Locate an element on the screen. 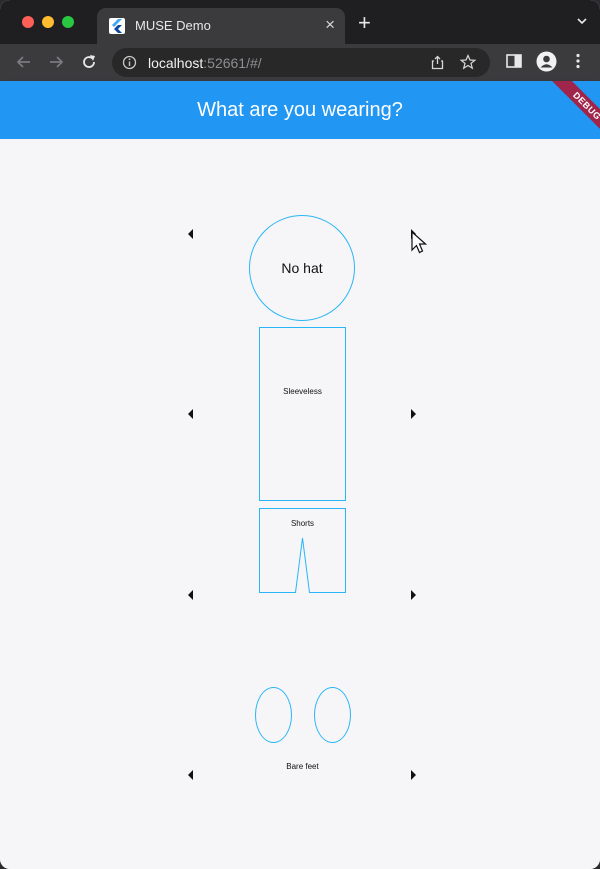 The height and width of the screenshot is (869, 600). bottom-label: Shorts is located at coordinates (302, 523).